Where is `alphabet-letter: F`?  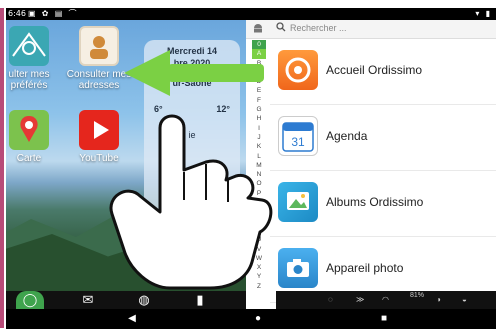
alphabet-letter: F is located at coordinates (259, 100).